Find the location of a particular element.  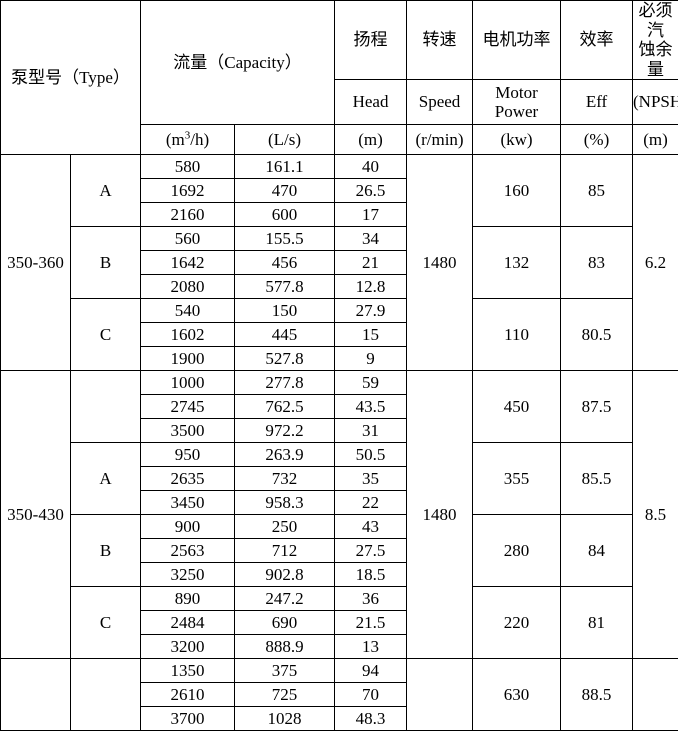

capacity-ls-cell: 972.2 is located at coordinates (285, 431).